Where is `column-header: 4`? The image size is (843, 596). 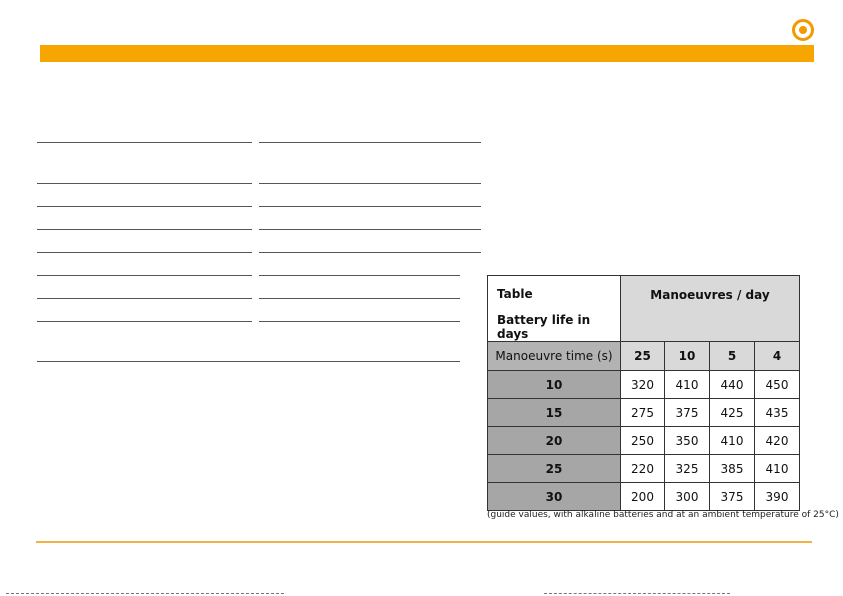 column-header: 4 is located at coordinates (777, 356).